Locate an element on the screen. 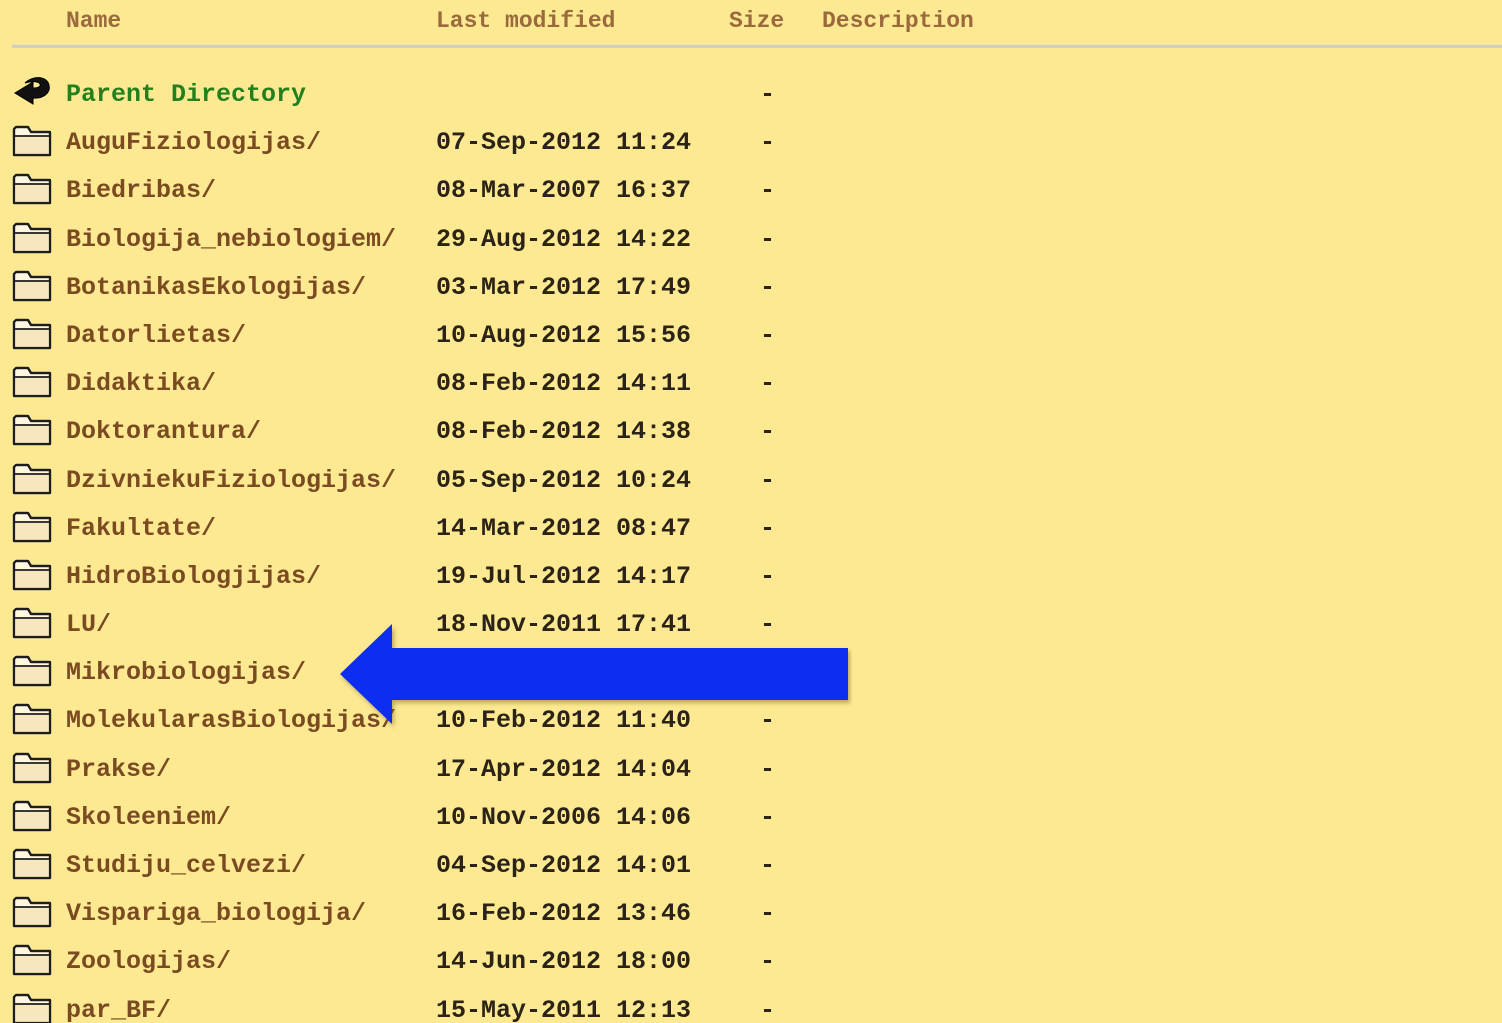 Image resolution: width=1502 pixels, height=1023 pixels. left-arrow-annotation-icon is located at coordinates (594, 674).